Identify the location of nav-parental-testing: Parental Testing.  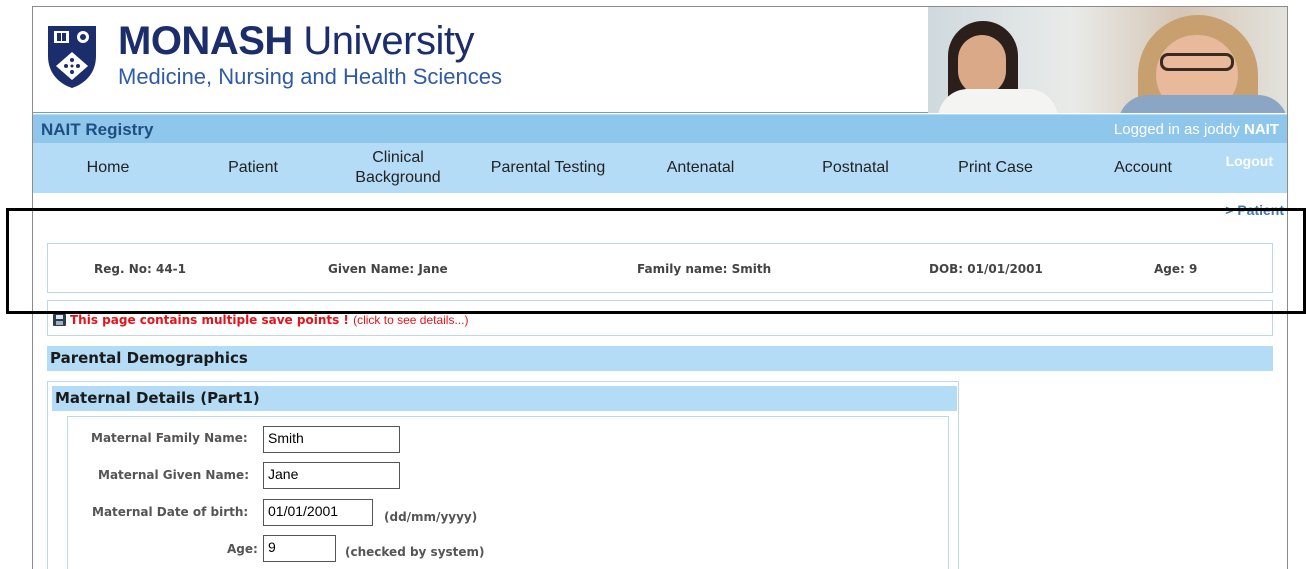
(548, 168).